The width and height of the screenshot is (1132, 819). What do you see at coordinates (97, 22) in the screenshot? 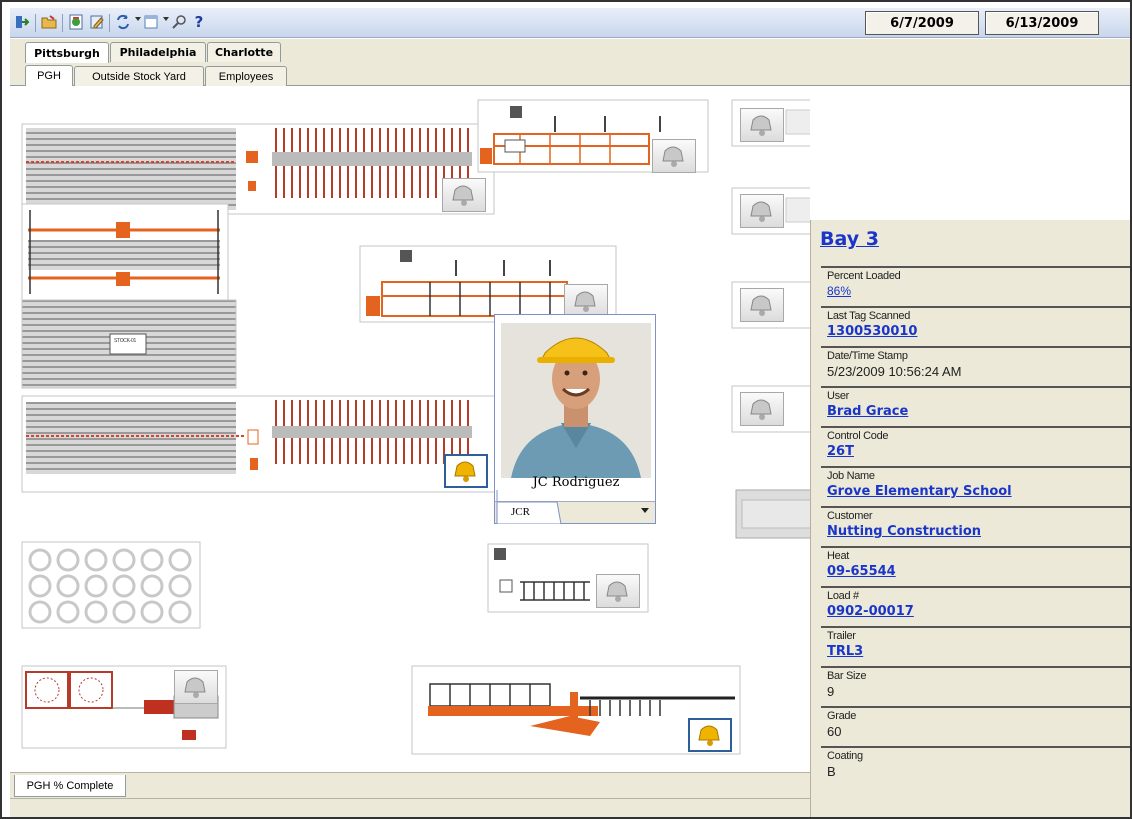
I see `edit-icon` at bounding box center [97, 22].